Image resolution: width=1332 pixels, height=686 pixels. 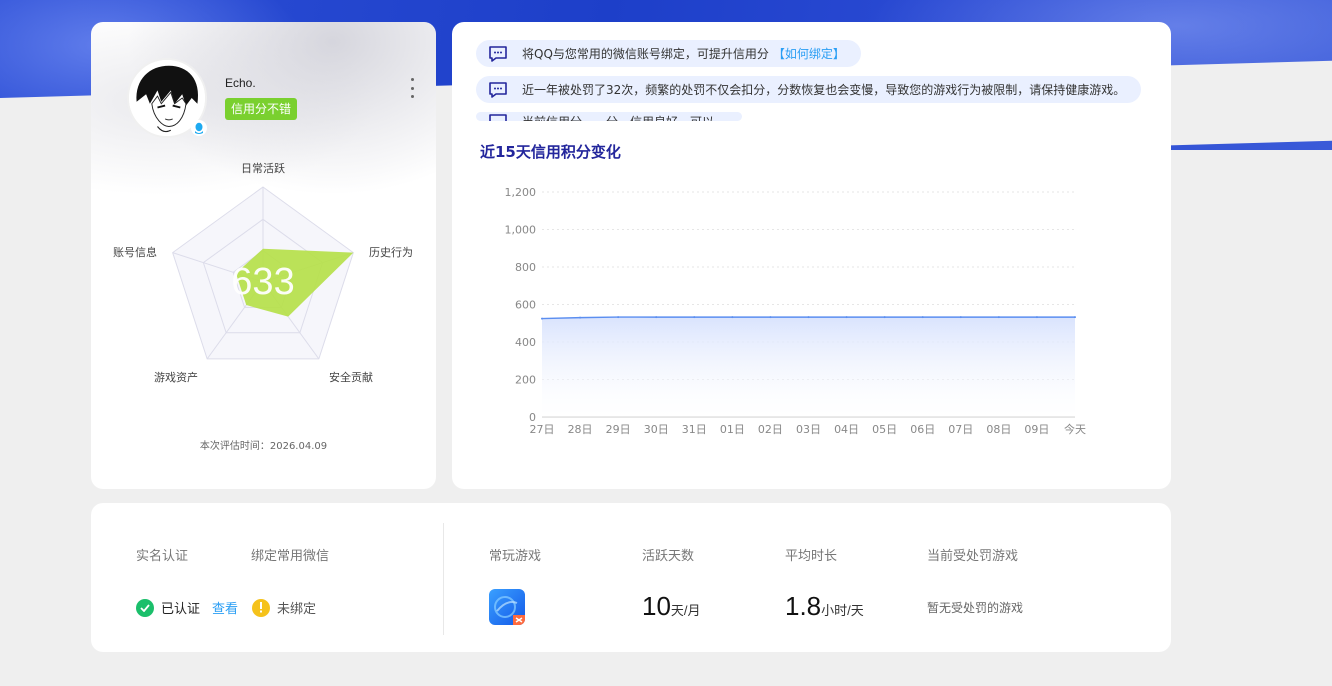 What do you see at coordinates (884, 429) in the screenshot?
I see `x-tick-label: 05日` at bounding box center [884, 429].